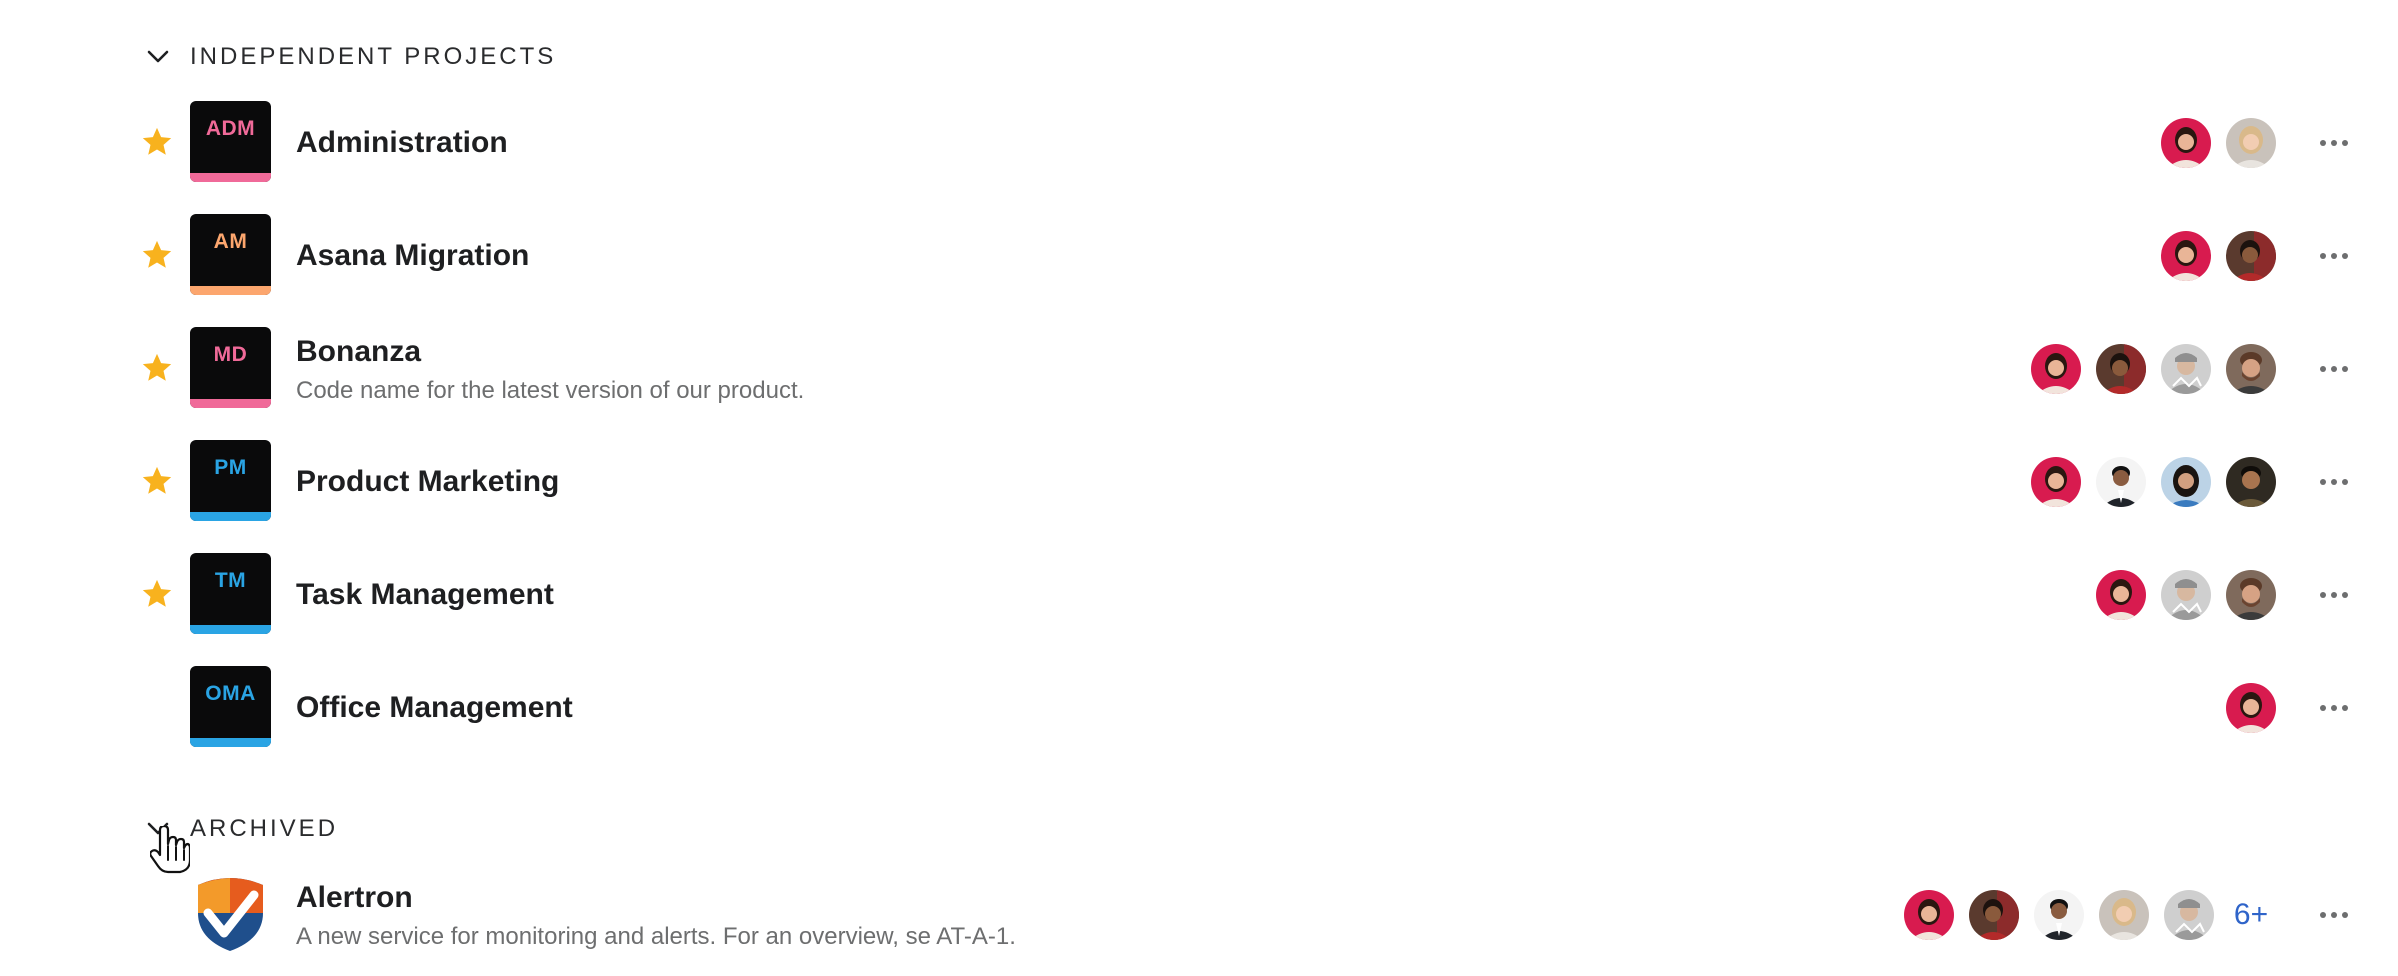 This screenshot has width=2398, height=976. Describe the element at coordinates (358, 352) in the screenshot. I see `project-name: Bonanza` at that location.